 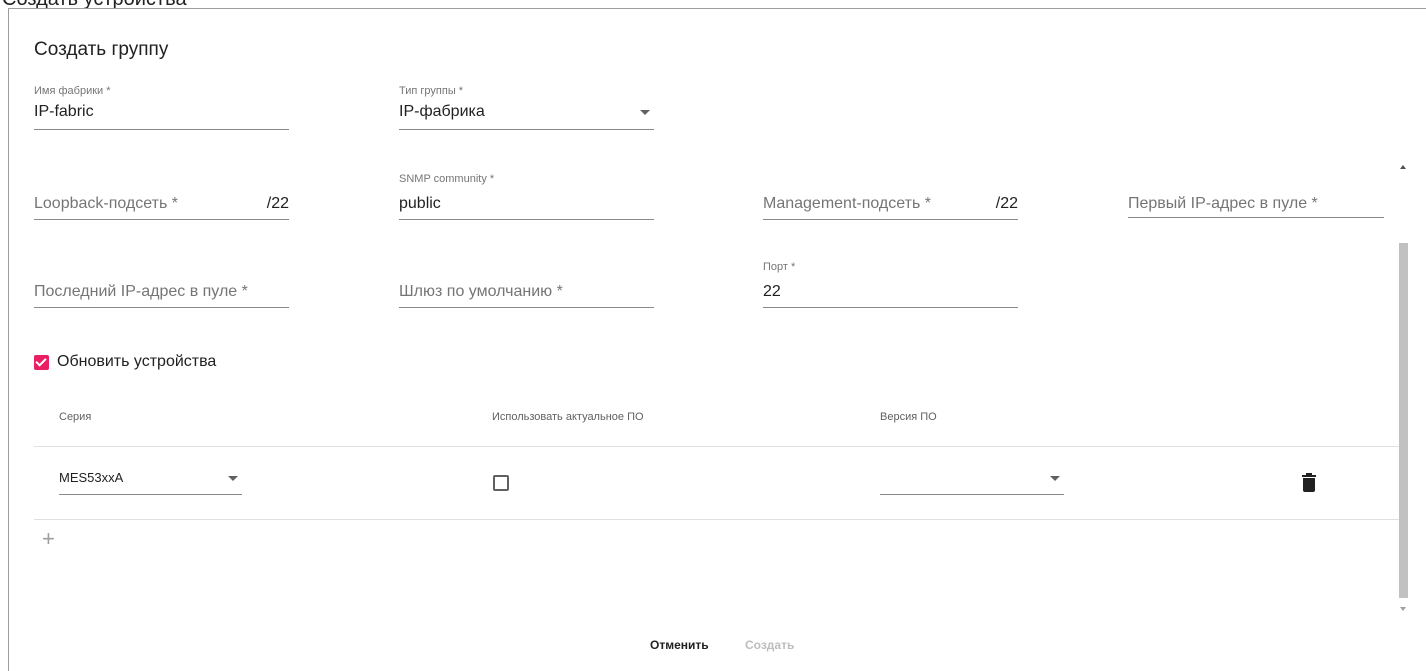 What do you see at coordinates (1223, 203) in the screenshot?
I see `first-ip-placeholder: Первый IP-адрес в пуле *` at bounding box center [1223, 203].